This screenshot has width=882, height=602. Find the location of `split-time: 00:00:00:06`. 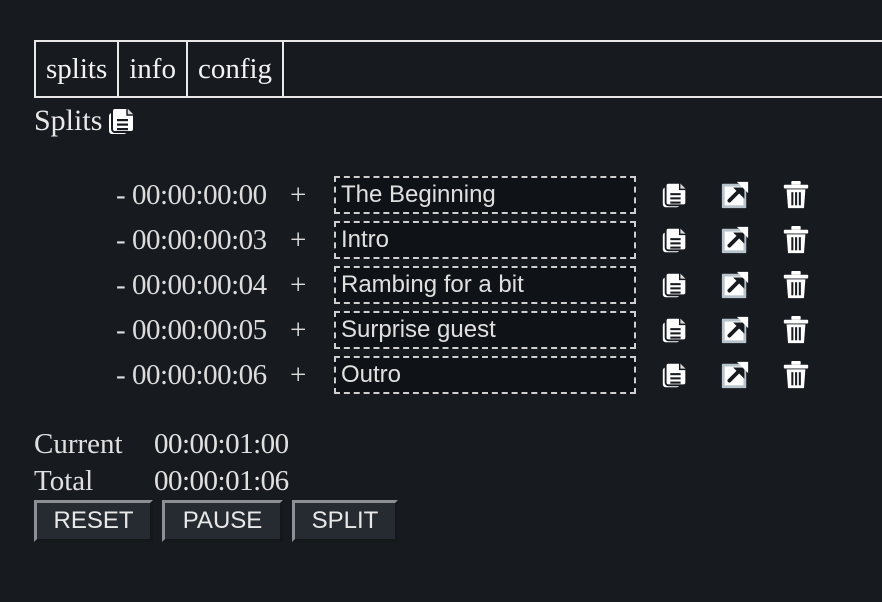

split-time: 00:00:00:06 is located at coordinates (199, 375).